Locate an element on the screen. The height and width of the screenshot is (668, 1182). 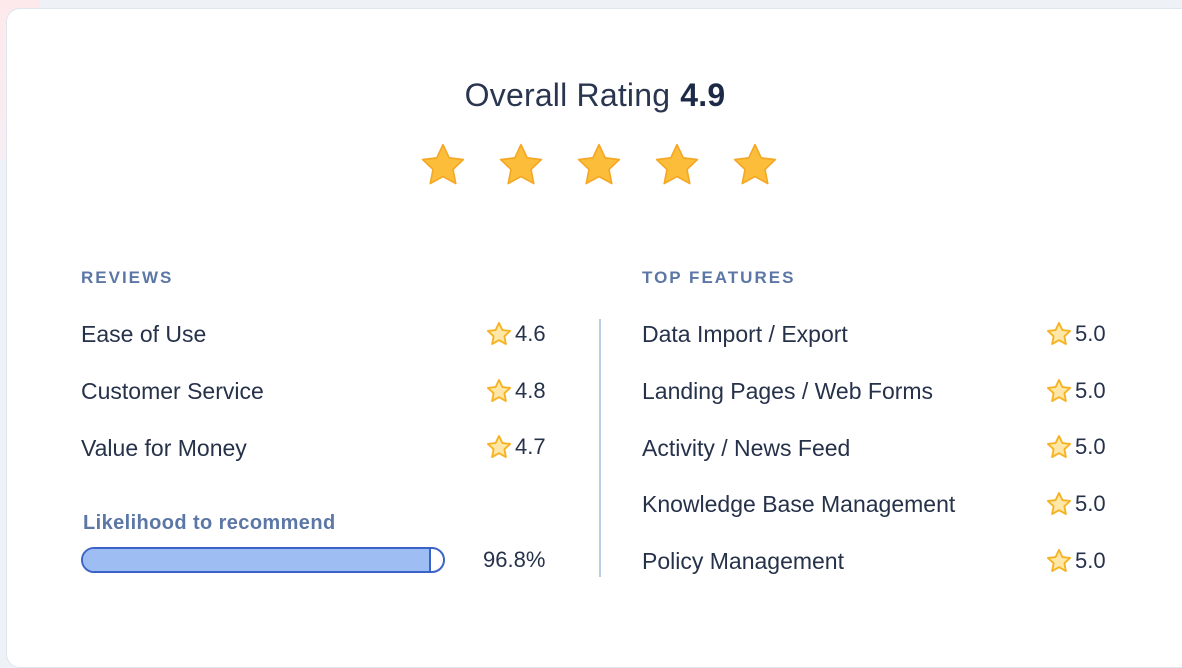
likelihood-progress-fill is located at coordinates (257, 560).